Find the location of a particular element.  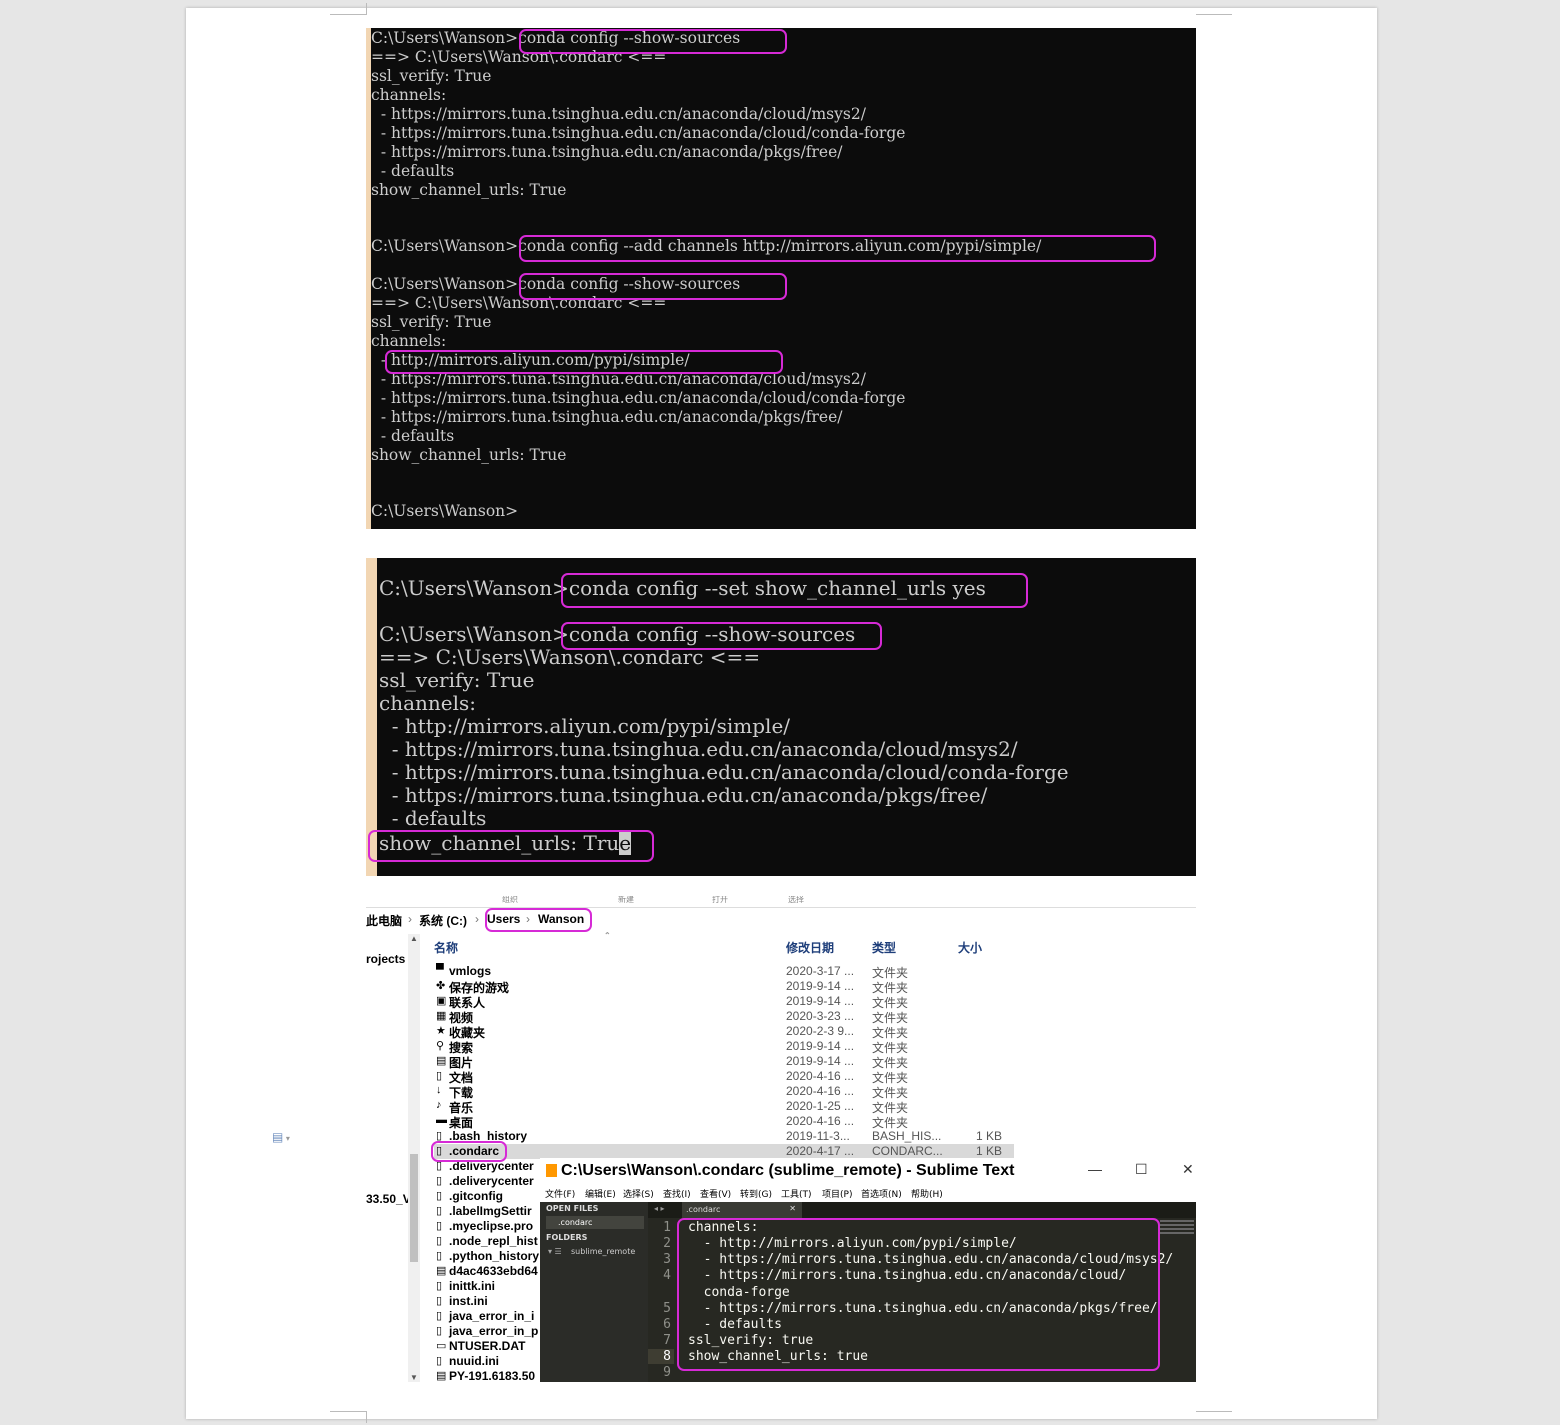

menu-edit: 编辑(E) is located at coordinates (600, 1193).